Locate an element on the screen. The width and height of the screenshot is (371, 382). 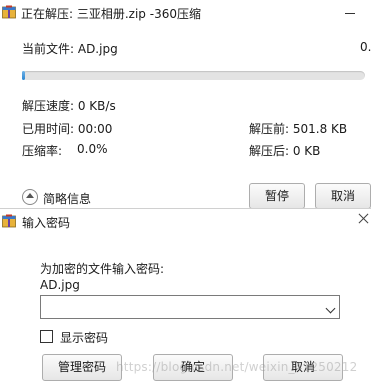
manage-password-button: 管理密码 is located at coordinates (82, 367).